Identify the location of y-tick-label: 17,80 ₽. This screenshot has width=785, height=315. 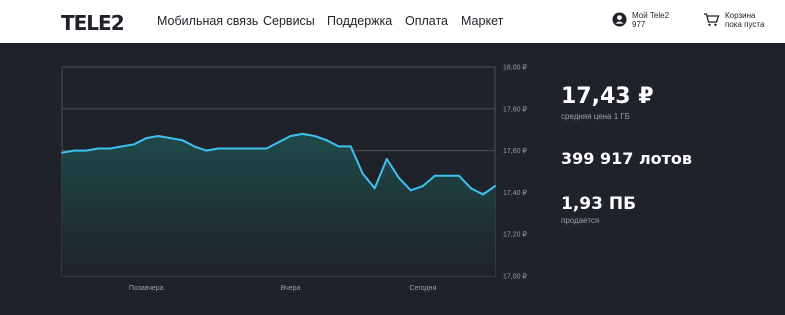
(515, 109).